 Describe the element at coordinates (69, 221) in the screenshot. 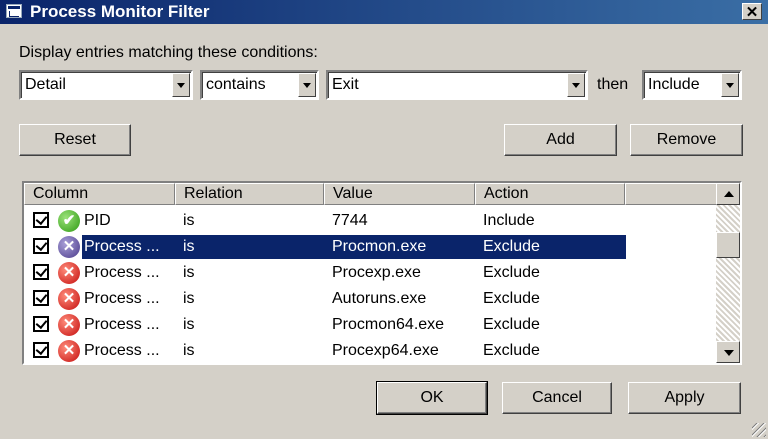

I see `include-icon: ✔` at that location.